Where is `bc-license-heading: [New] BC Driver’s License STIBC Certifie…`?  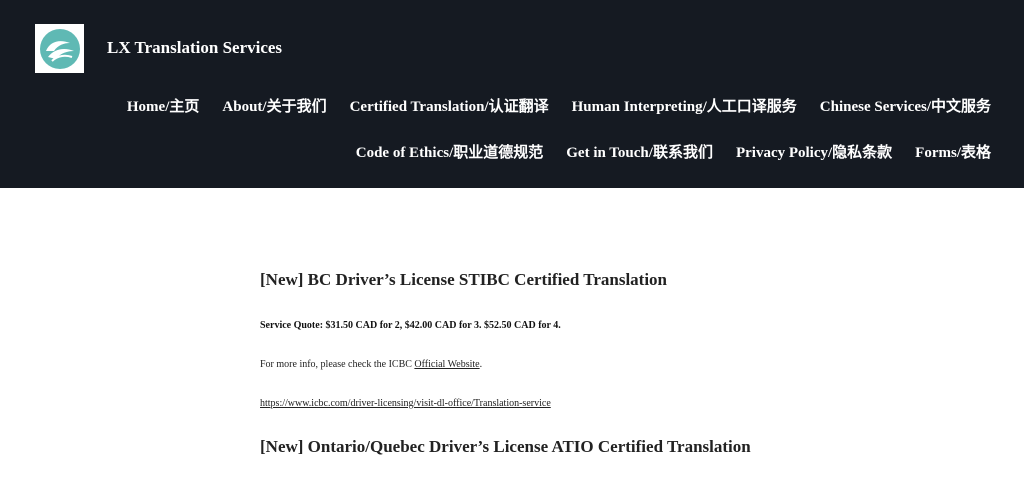
bc-license-heading: [New] BC Driver’s License STIBC Certifie… is located at coordinates (464, 279).